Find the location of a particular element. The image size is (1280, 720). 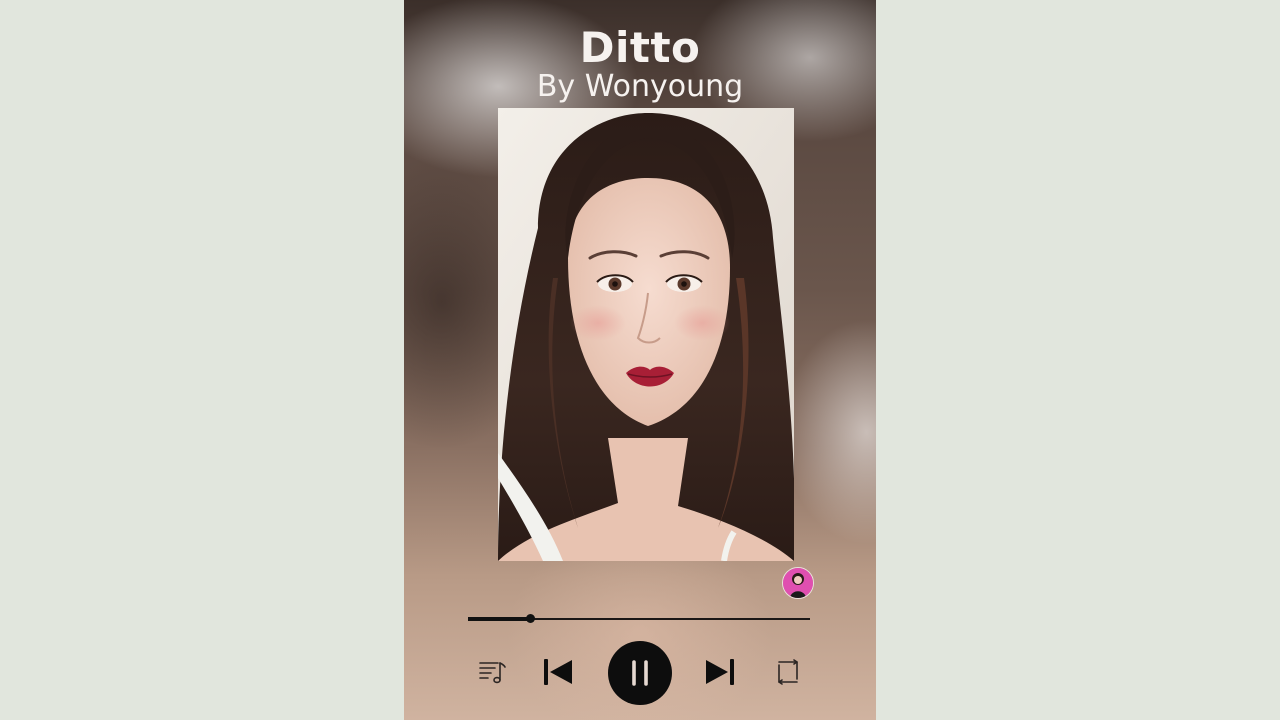

skip-previous-icon is located at coordinates (558, 672).